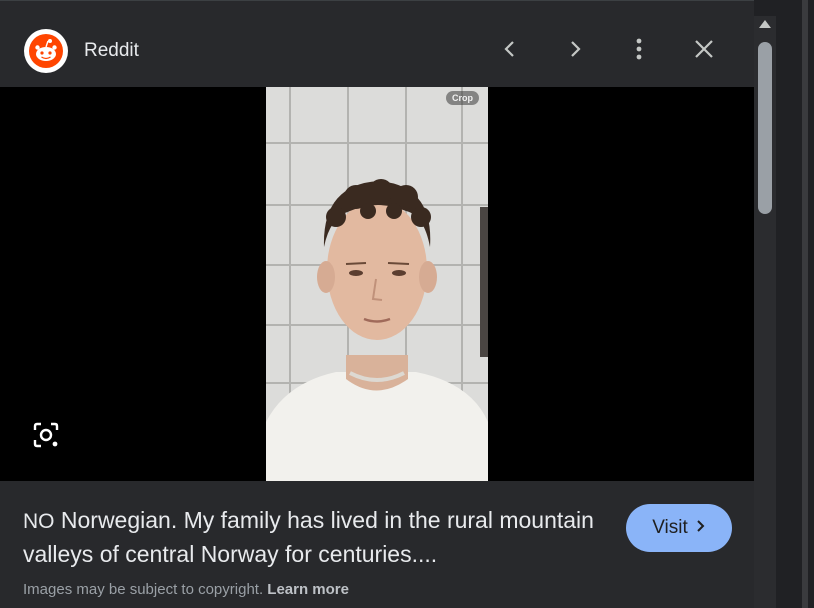  I want to click on visit-button: Visit, so click(679, 528).